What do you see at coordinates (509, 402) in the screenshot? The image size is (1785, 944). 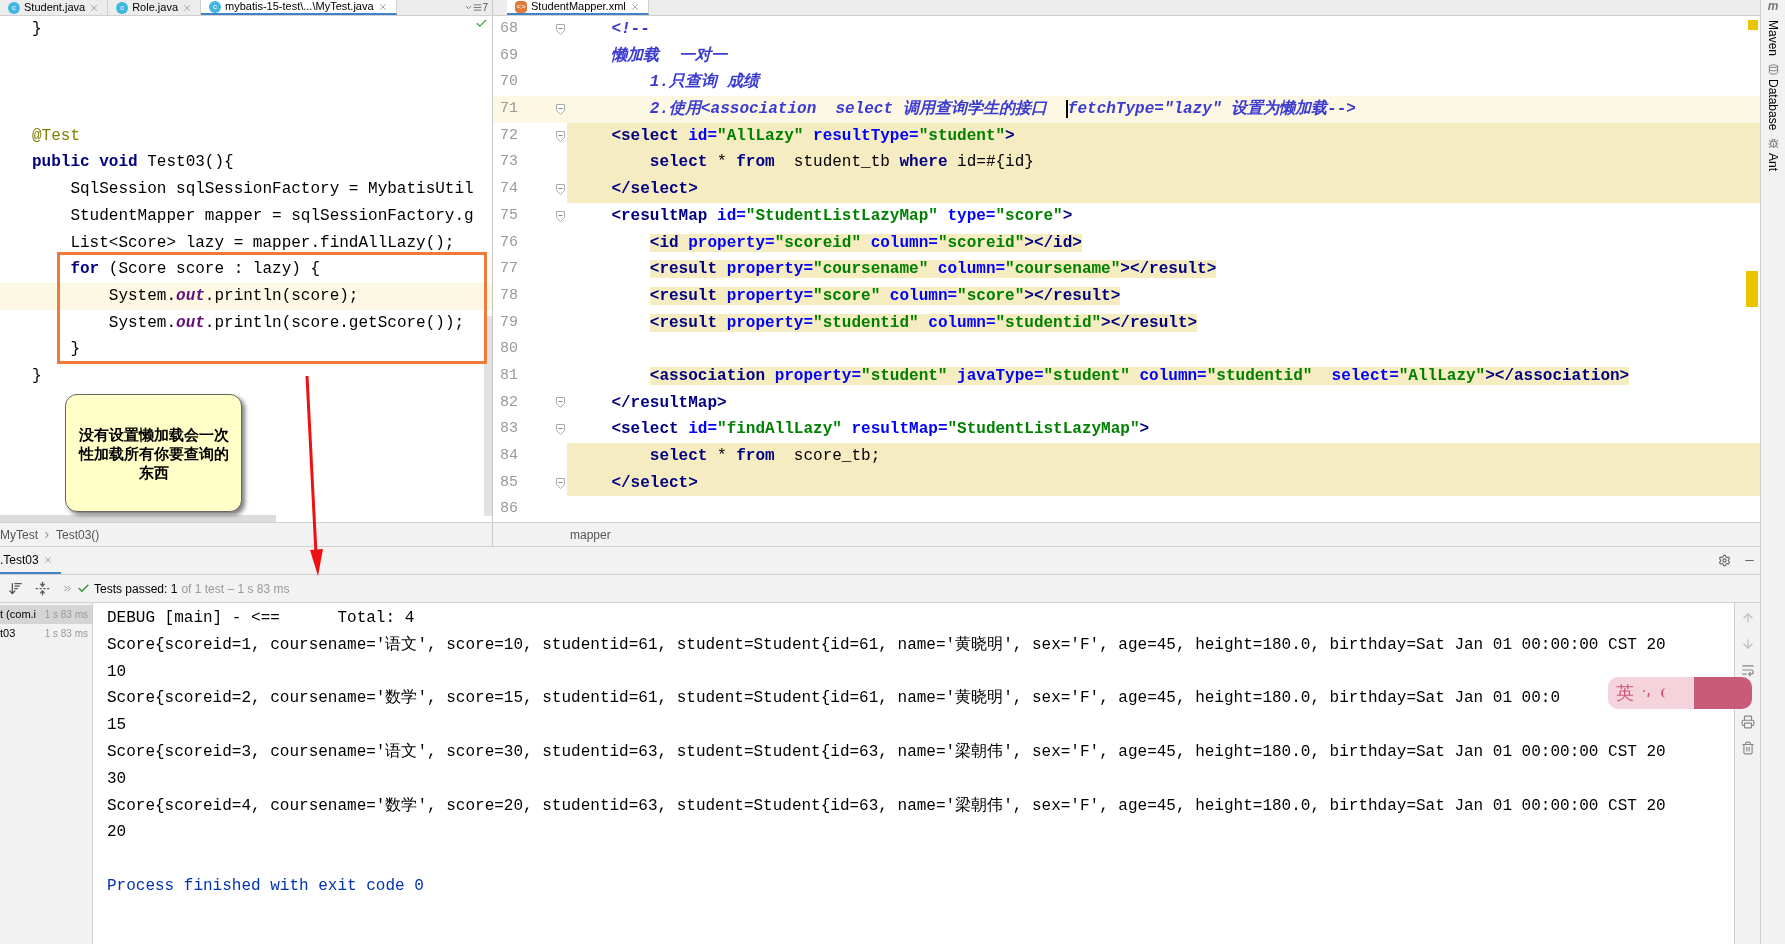 I see `line-number: 82` at bounding box center [509, 402].